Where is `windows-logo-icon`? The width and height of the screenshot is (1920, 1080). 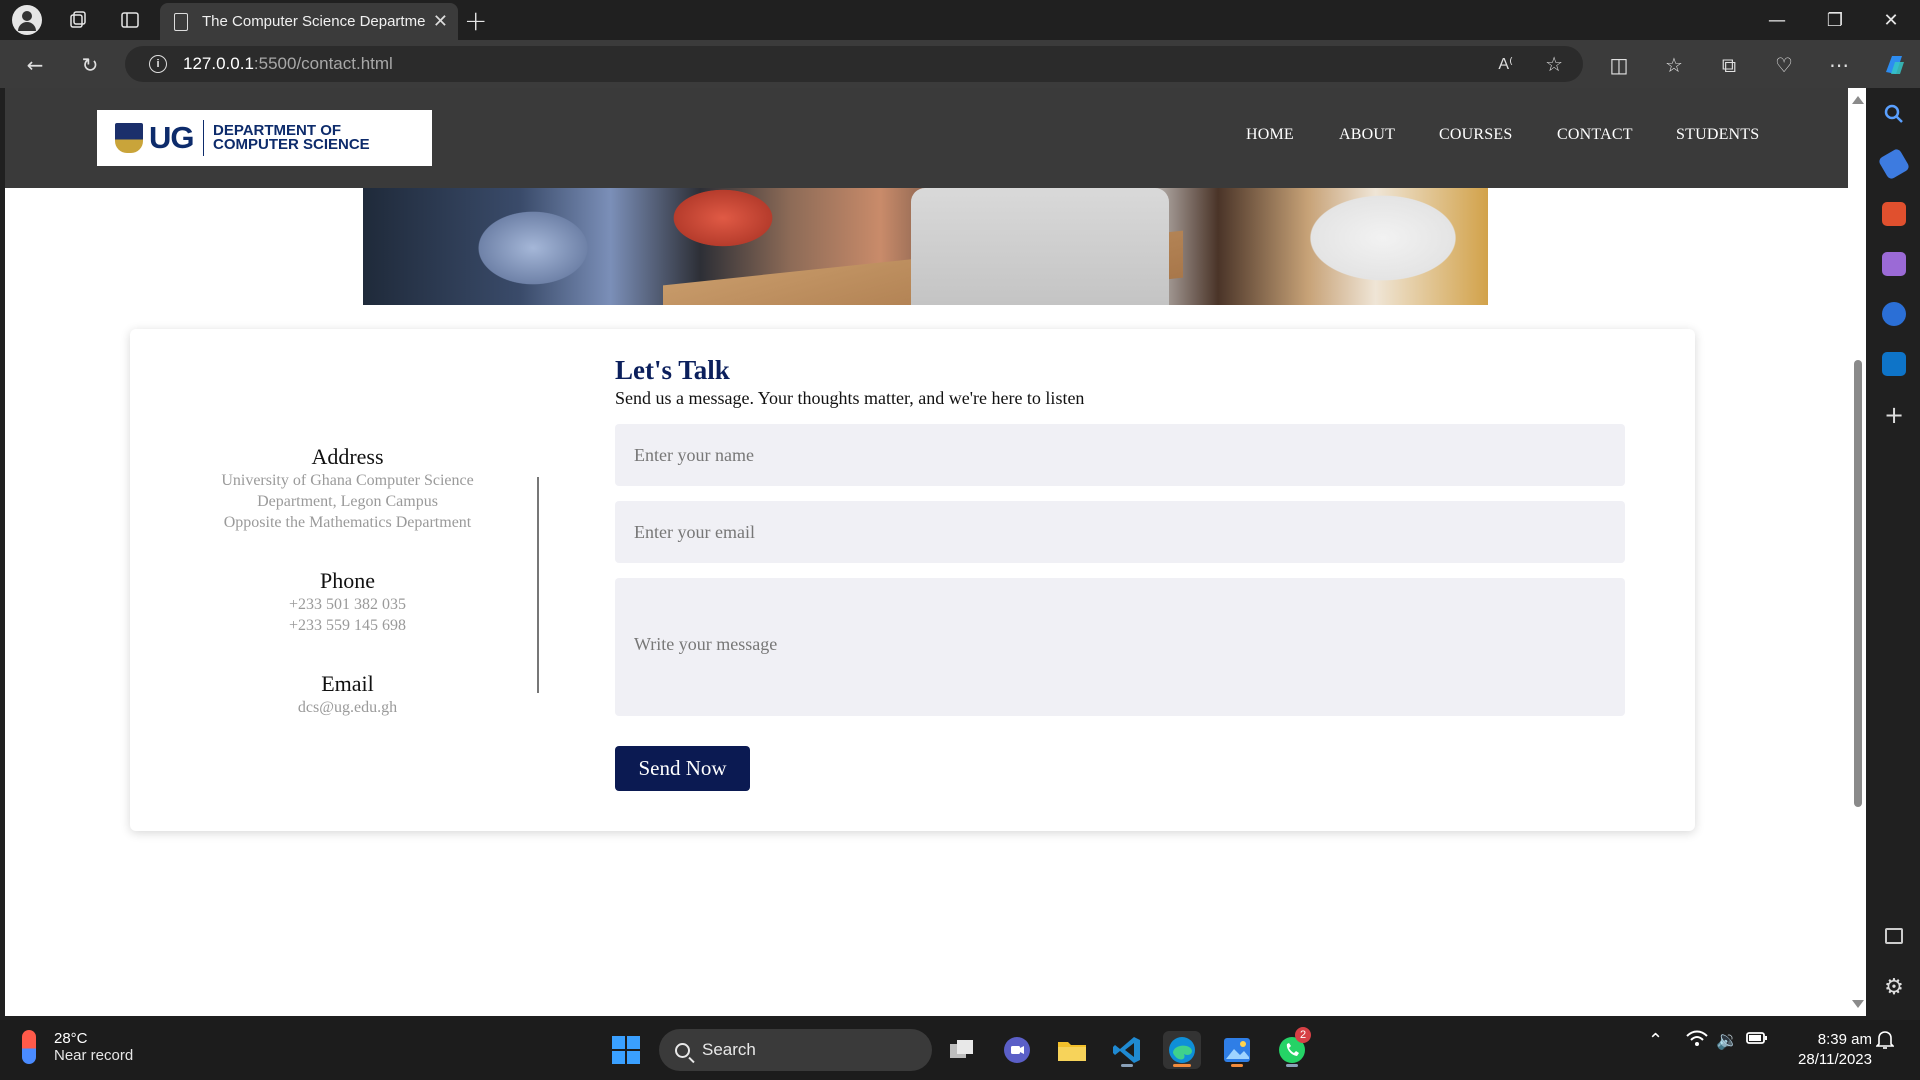 windows-logo-icon is located at coordinates (626, 1050).